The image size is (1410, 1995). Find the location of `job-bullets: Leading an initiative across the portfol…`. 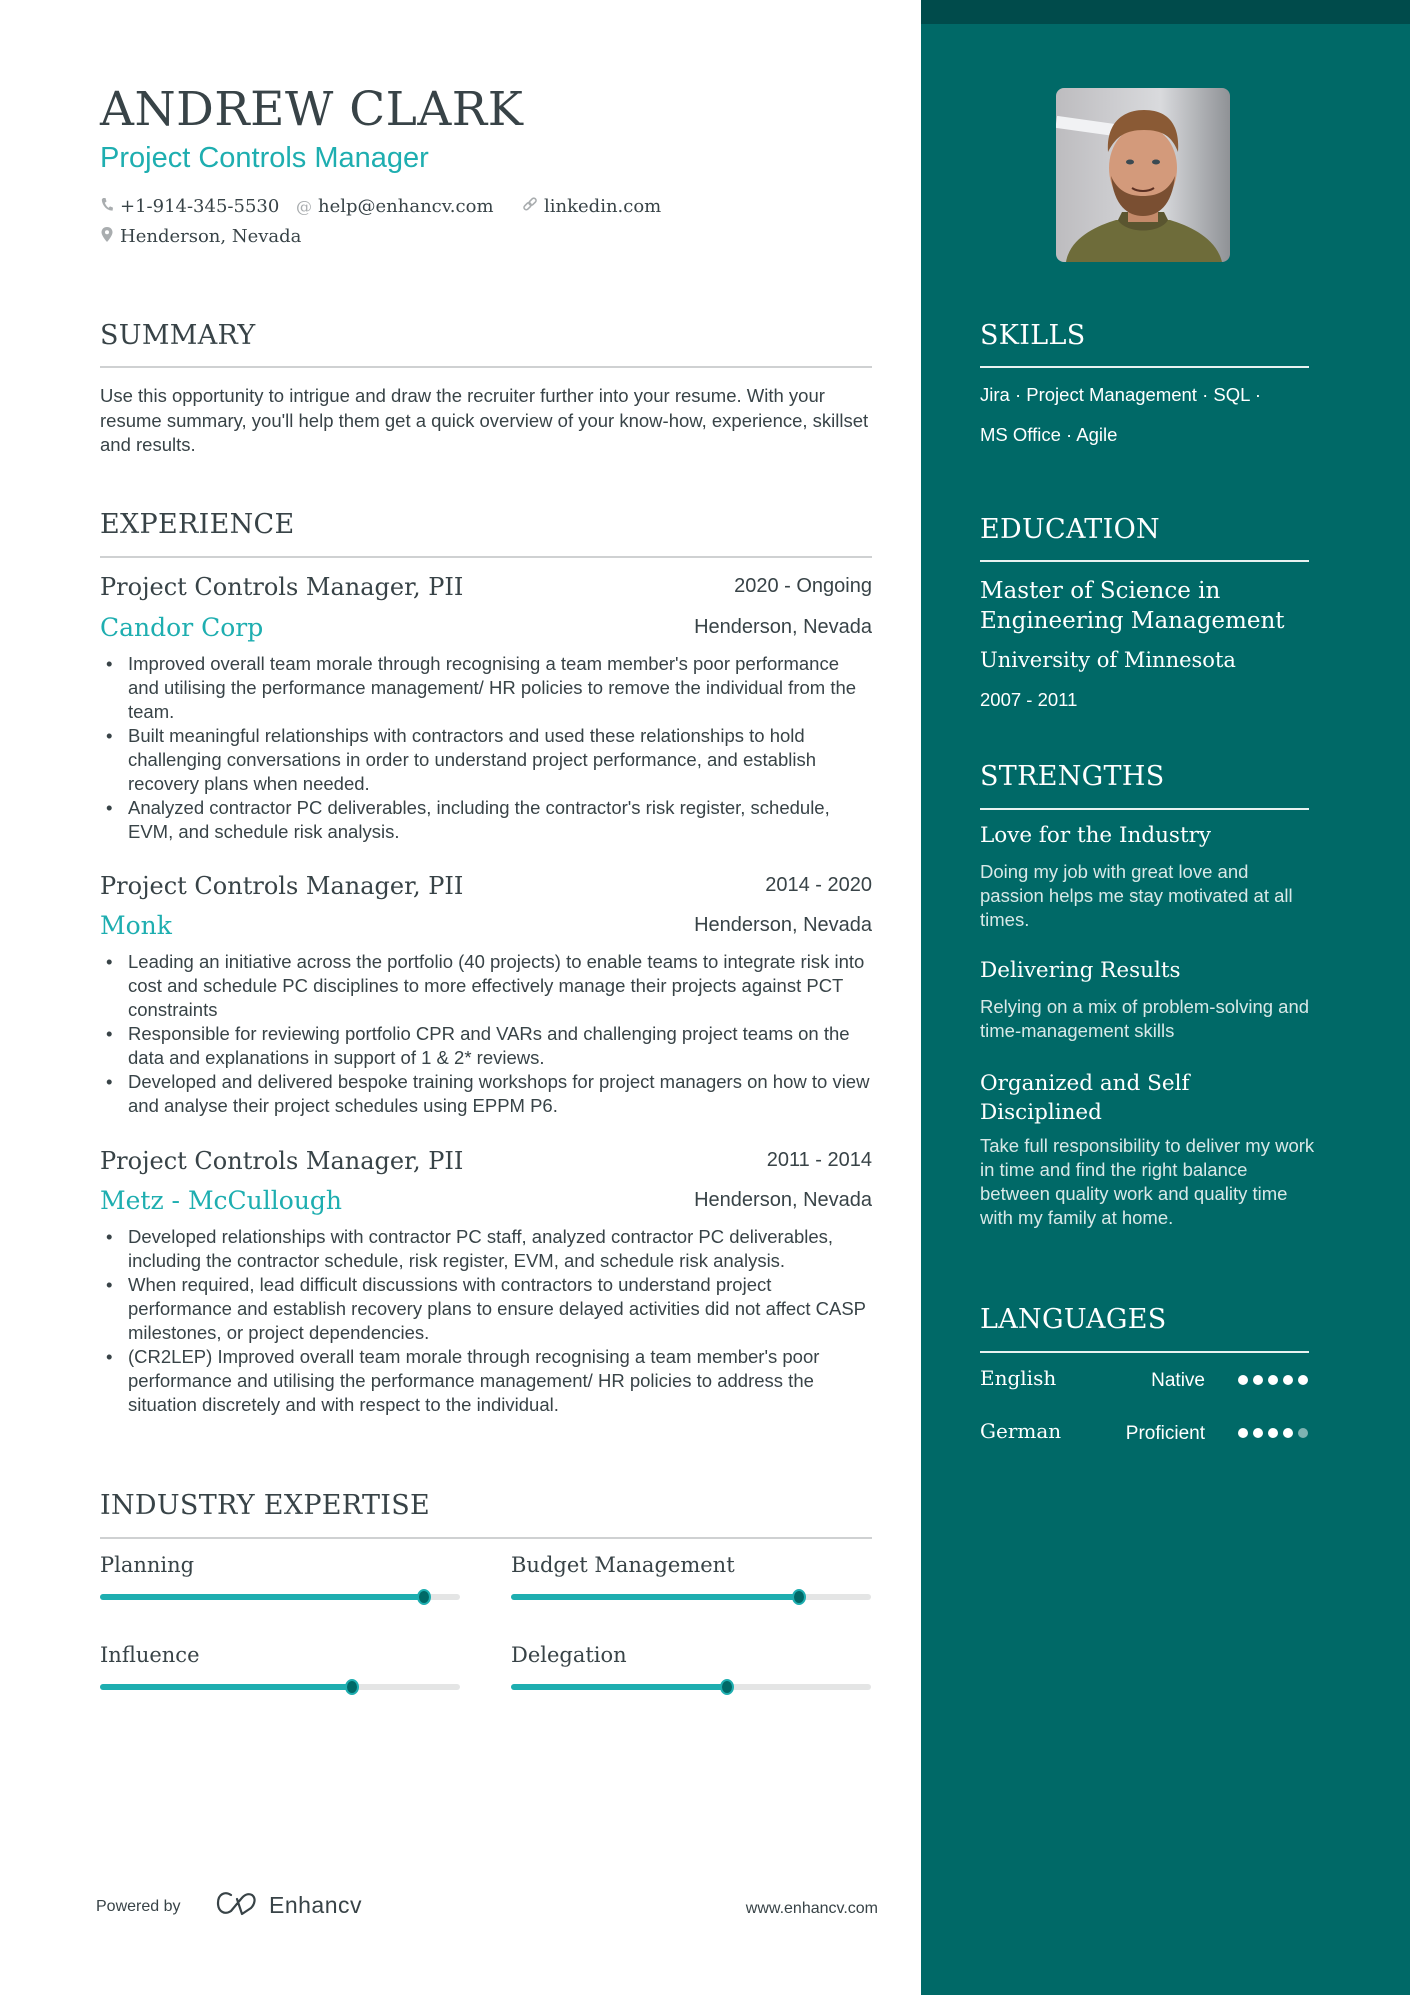

job-bullets: Leading an initiative across the portfol… is located at coordinates (486, 1034).